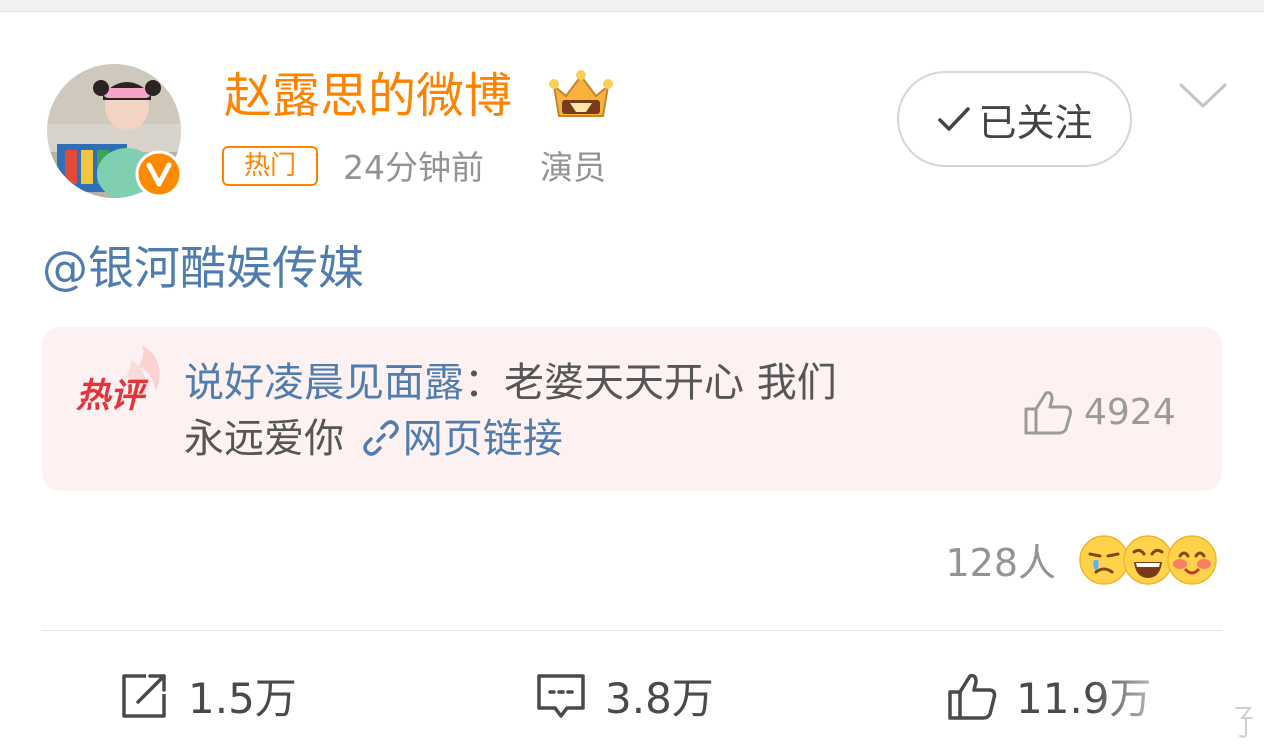 This screenshot has height=751, width=1264. Describe the element at coordinates (561, 695) in the screenshot. I see `comment-icon` at that location.